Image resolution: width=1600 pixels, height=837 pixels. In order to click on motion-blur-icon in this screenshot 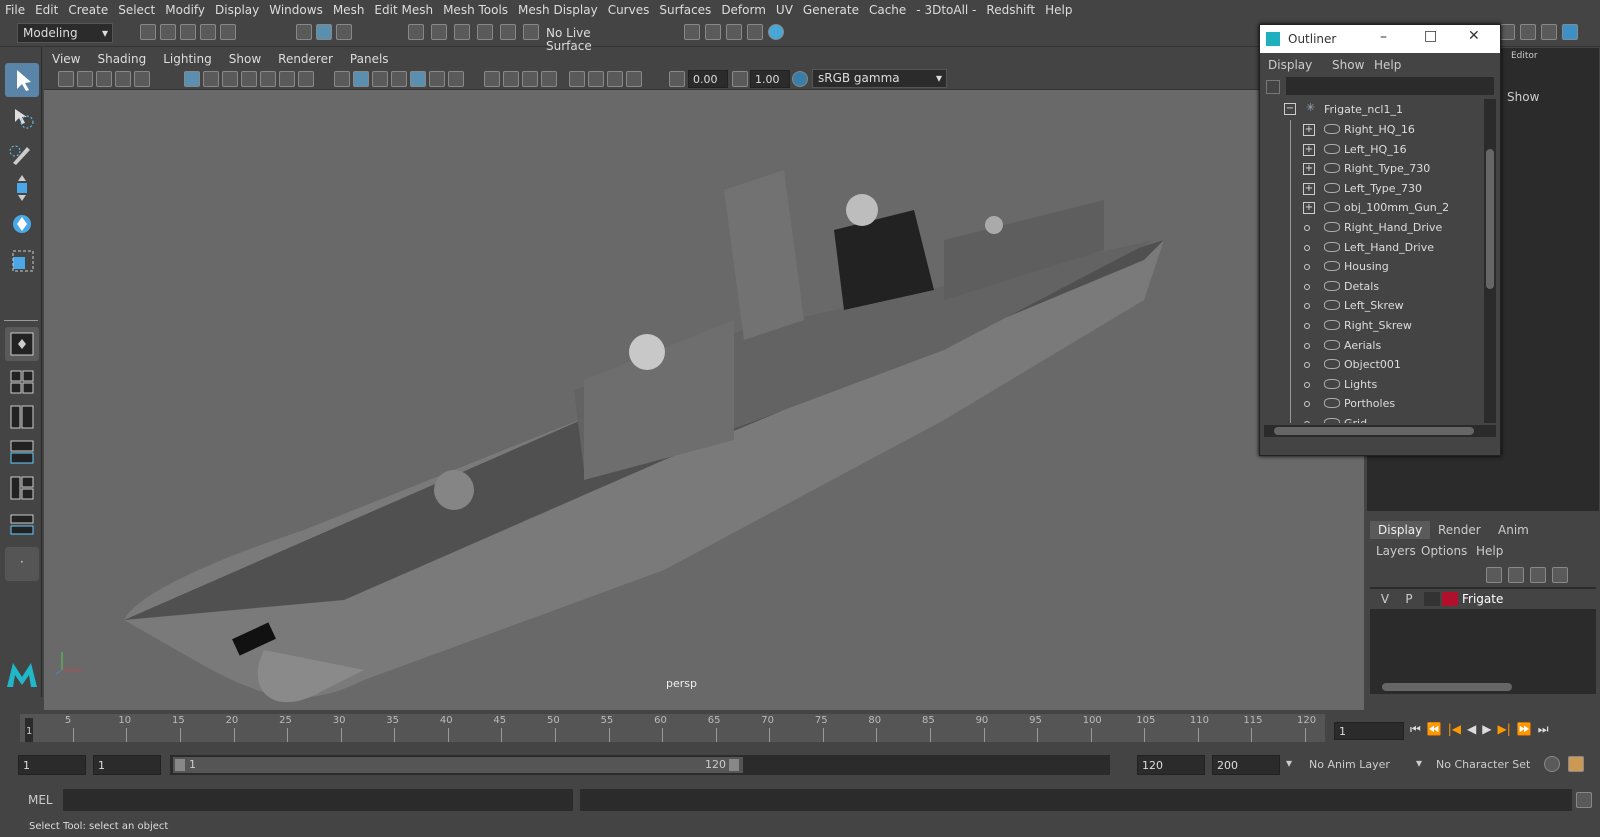, I will do `click(511, 79)`.